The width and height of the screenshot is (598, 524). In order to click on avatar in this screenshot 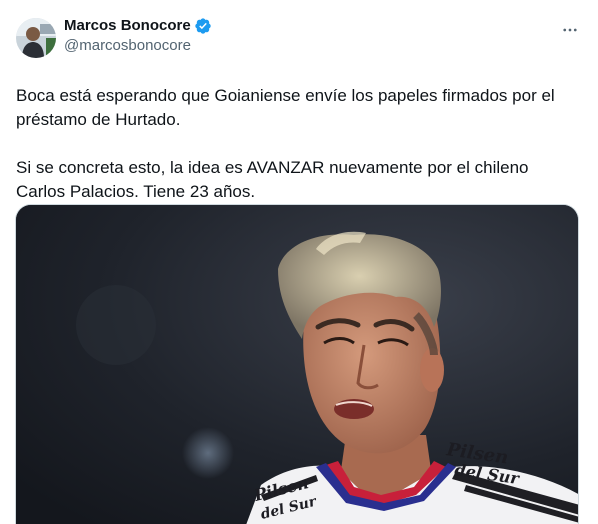, I will do `click(36, 38)`.